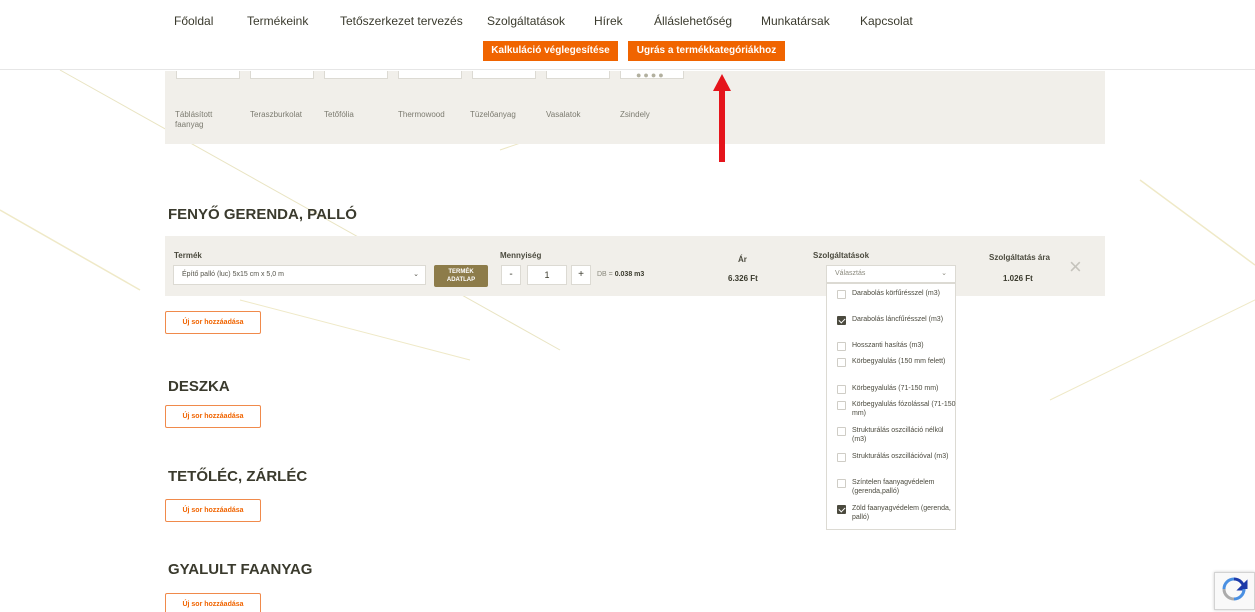 The image size is (1255, 612). I want to click on service-option: Körbegyalulás (71-150 mm), so click(896, 389).